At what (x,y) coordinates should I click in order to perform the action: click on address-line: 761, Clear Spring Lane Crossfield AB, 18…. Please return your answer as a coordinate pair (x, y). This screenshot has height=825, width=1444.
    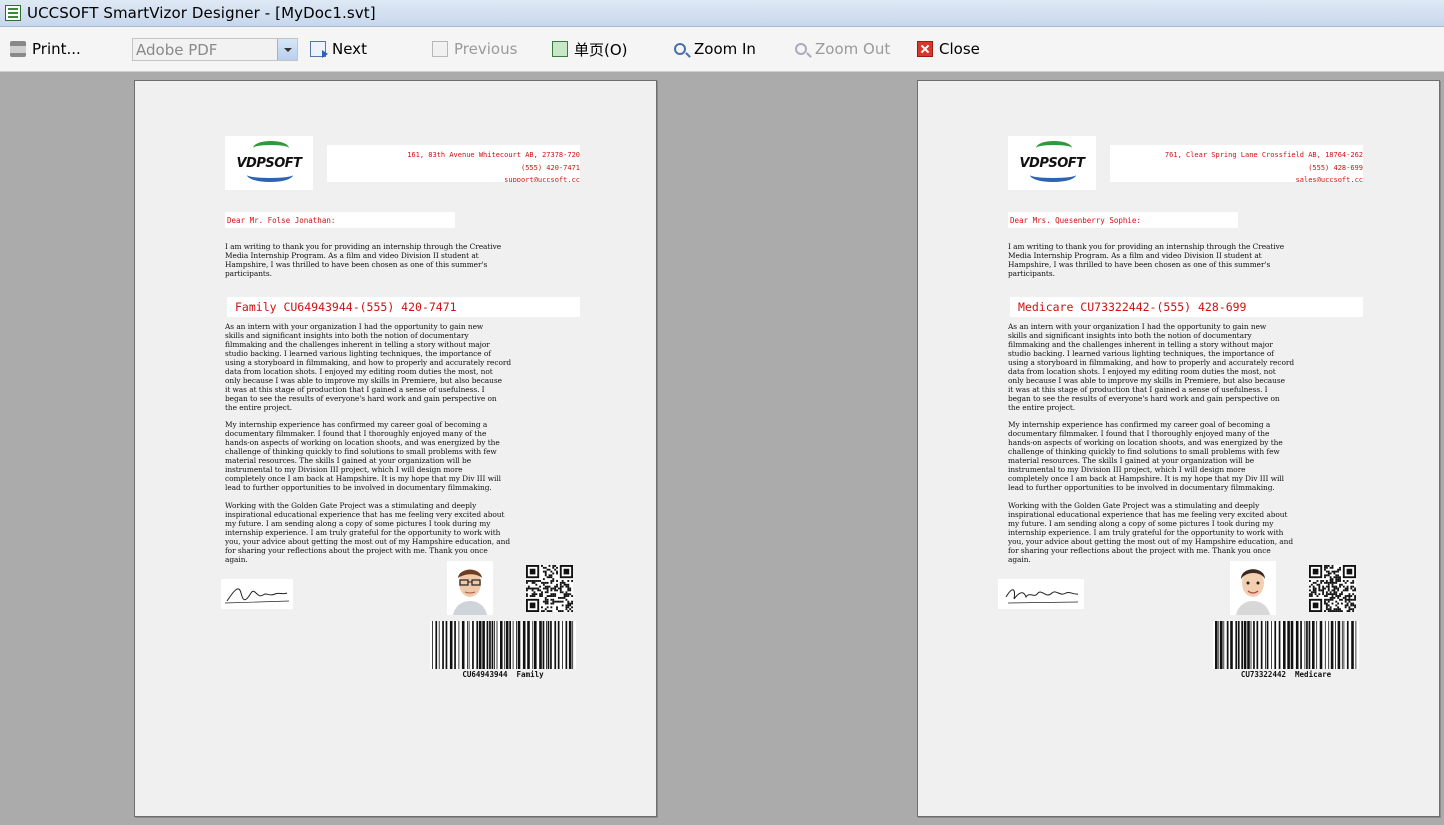
    Looking at the image, I should click on (1263, 155).